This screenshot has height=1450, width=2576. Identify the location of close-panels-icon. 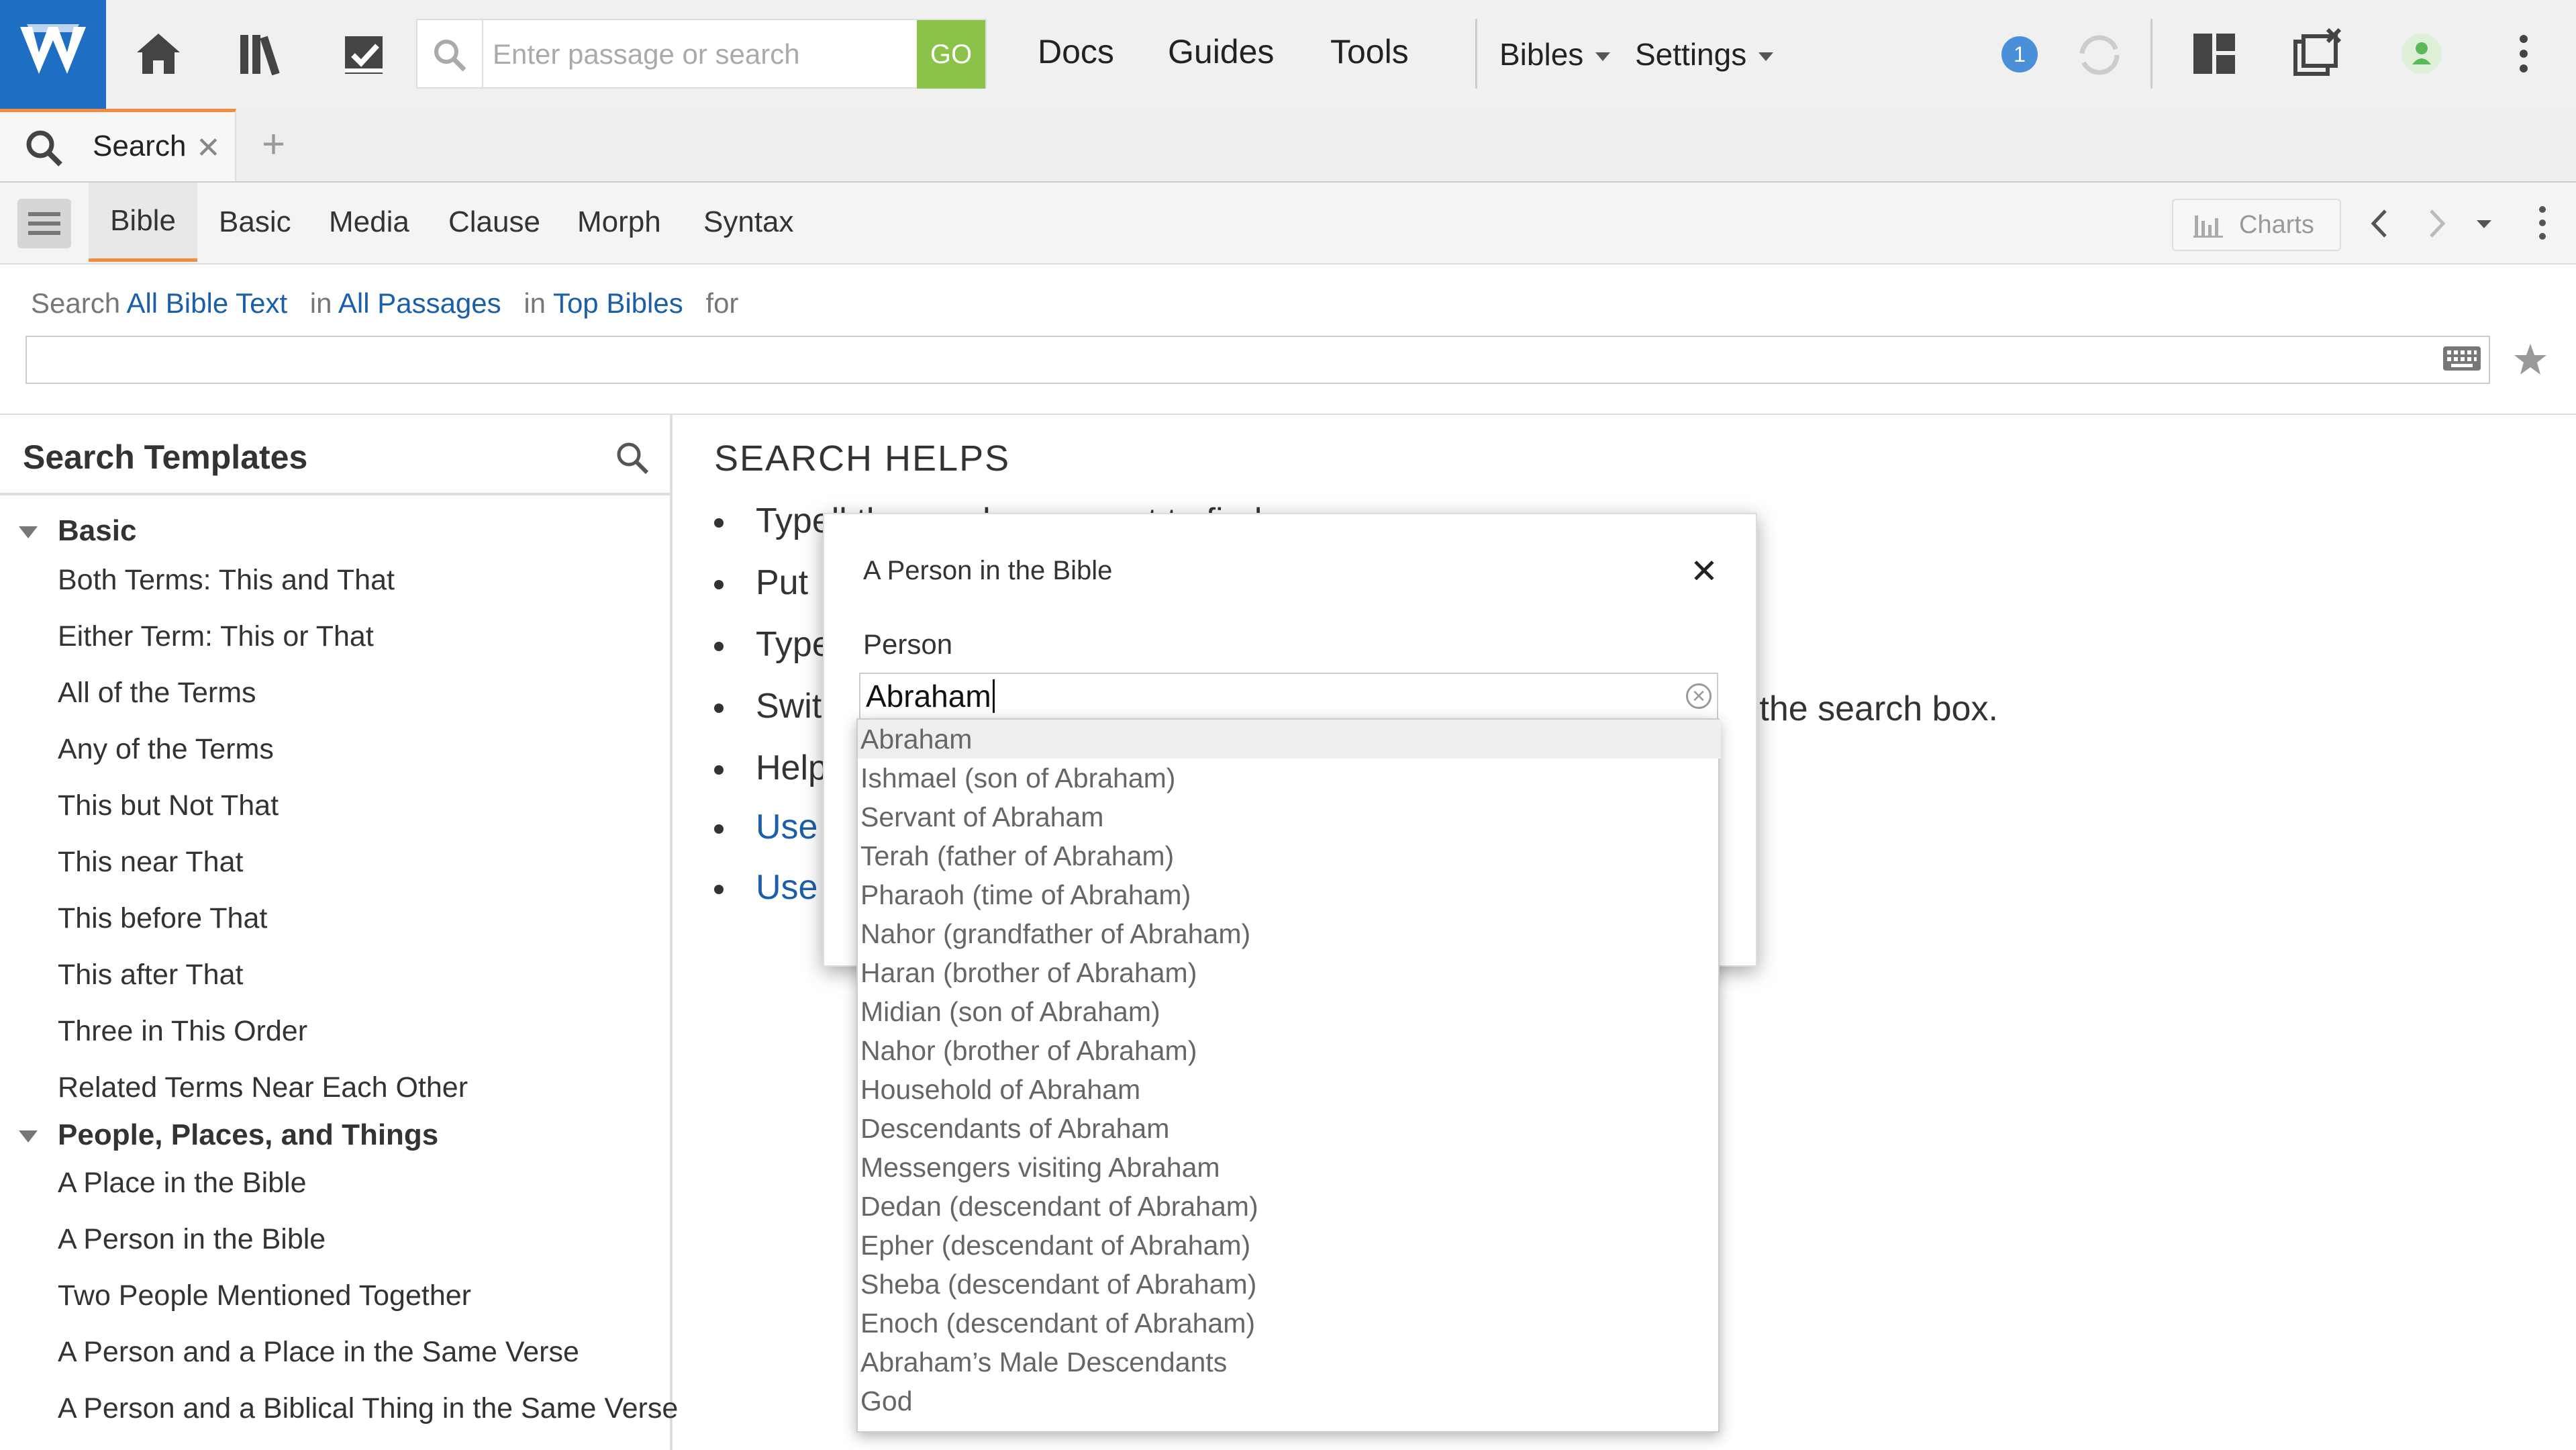
(2317, 54).